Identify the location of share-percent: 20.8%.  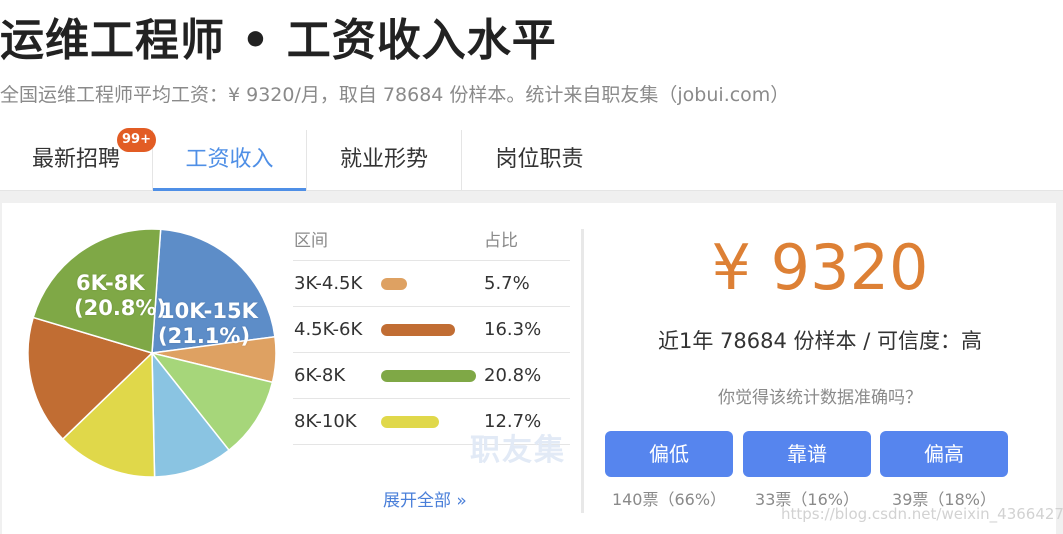
(513, 375).